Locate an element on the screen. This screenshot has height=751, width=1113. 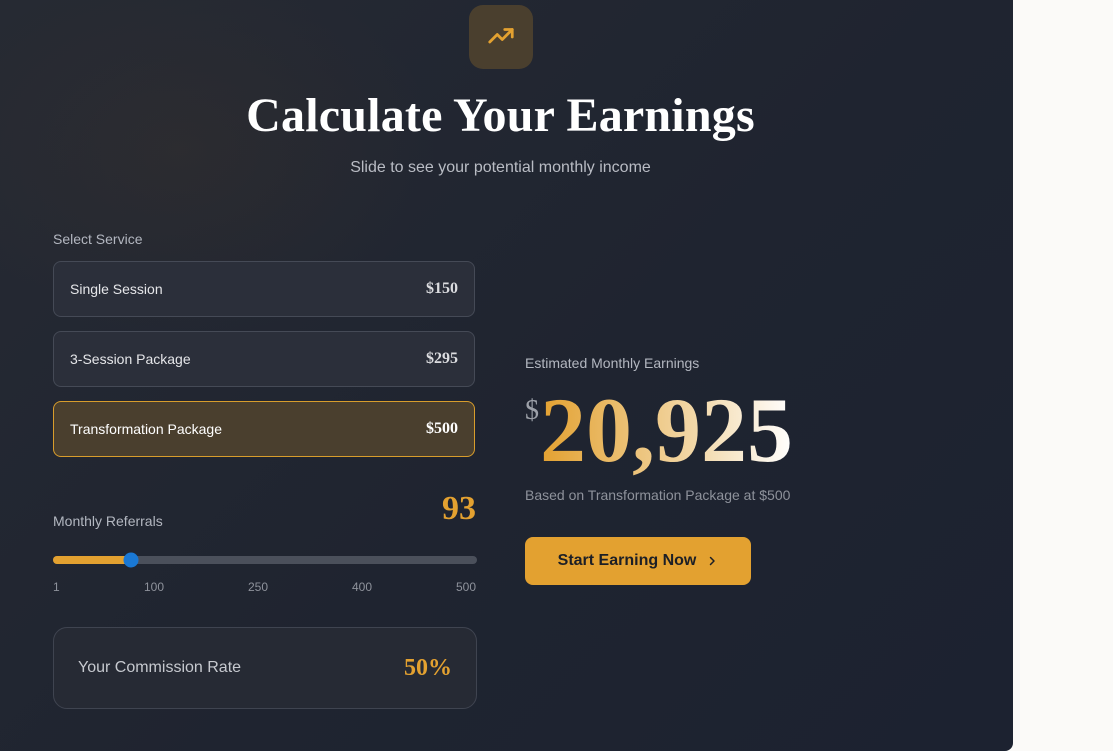
service-name: 3-Session Package is located at coordinates (130, 359).